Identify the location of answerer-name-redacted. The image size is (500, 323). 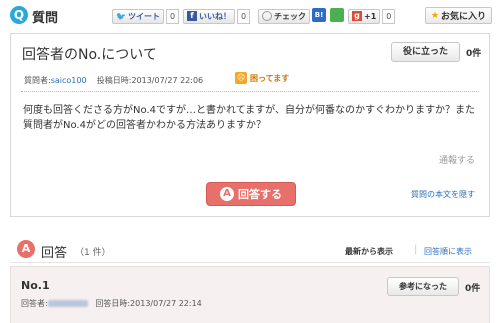
(67, 303).